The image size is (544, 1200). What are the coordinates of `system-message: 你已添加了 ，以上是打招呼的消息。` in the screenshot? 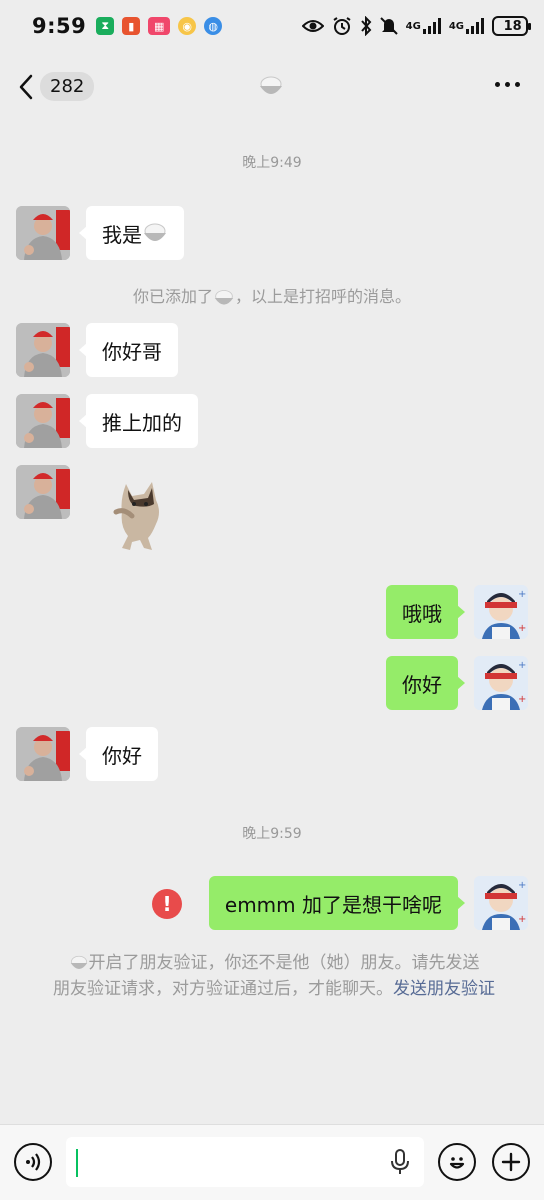 It's located at (272, 296).